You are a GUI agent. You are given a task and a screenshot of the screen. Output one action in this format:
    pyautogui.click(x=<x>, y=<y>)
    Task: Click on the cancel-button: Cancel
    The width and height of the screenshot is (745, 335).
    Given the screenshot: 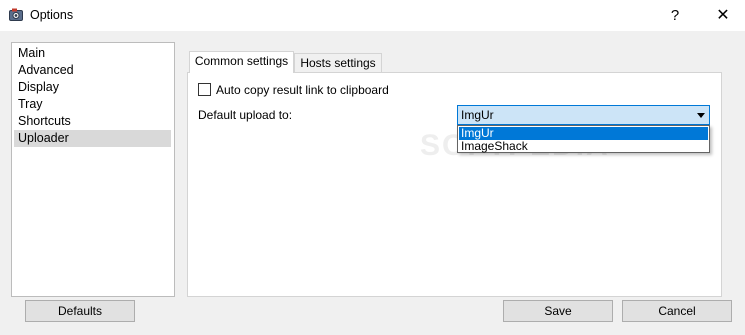 What is the action you would take?
    pyautogui.click(x=677, y=311)
    